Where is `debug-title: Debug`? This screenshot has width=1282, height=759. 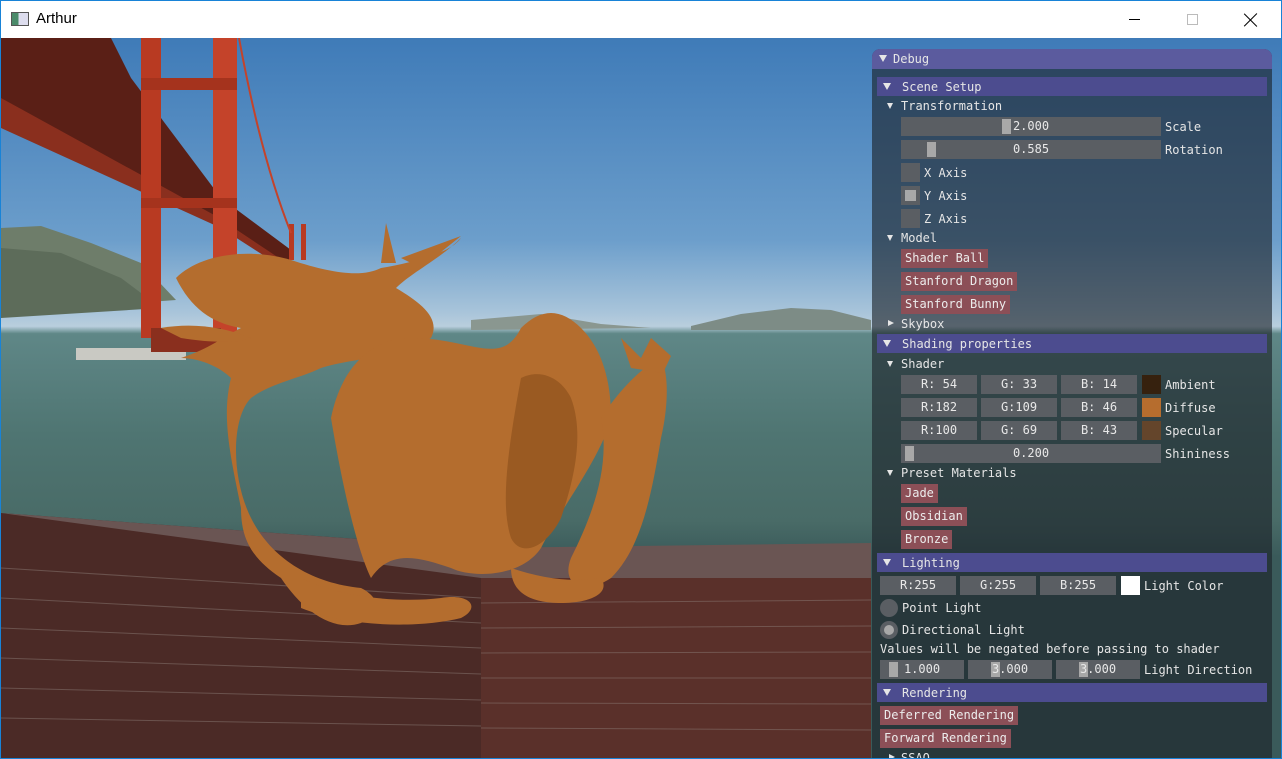
debug-title: Debug is located at coordinates (911, 59).